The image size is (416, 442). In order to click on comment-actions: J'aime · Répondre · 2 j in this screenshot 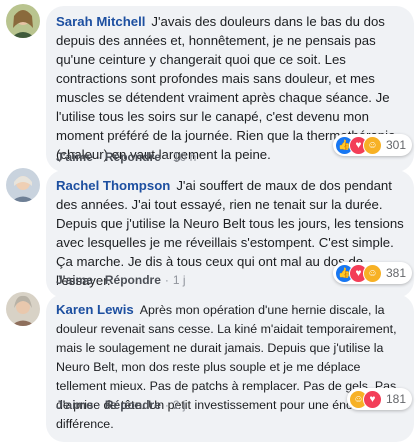, I will do `click(121, 405)`.